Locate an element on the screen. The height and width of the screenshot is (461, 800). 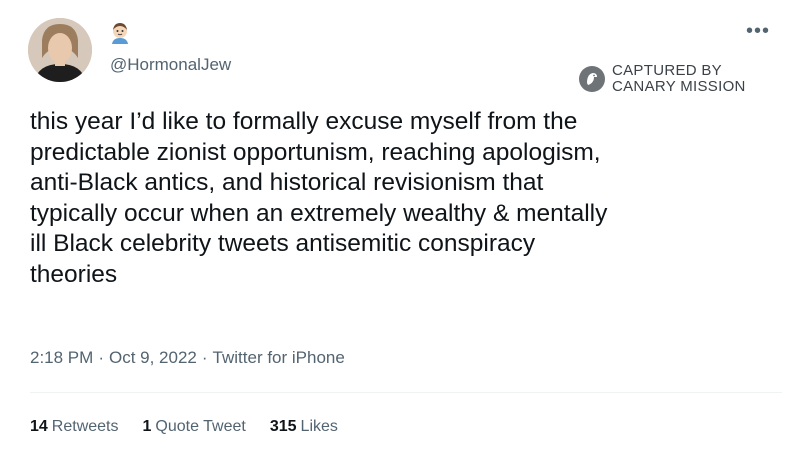
watermark-line-1: CAPTURED BY is located at coordinates (667, 70).